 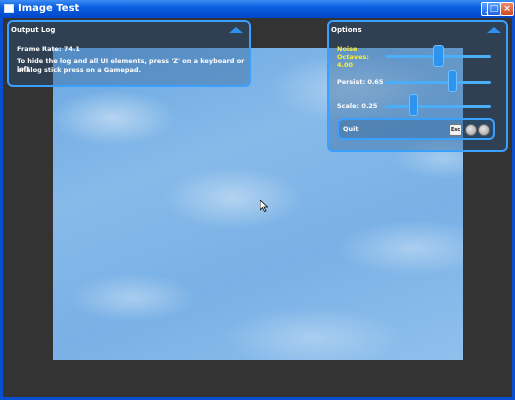 What do you see at coordinates (351, 129) in the screenshot?
I see `quit-label: Quit` at bounding box center [351, 129].